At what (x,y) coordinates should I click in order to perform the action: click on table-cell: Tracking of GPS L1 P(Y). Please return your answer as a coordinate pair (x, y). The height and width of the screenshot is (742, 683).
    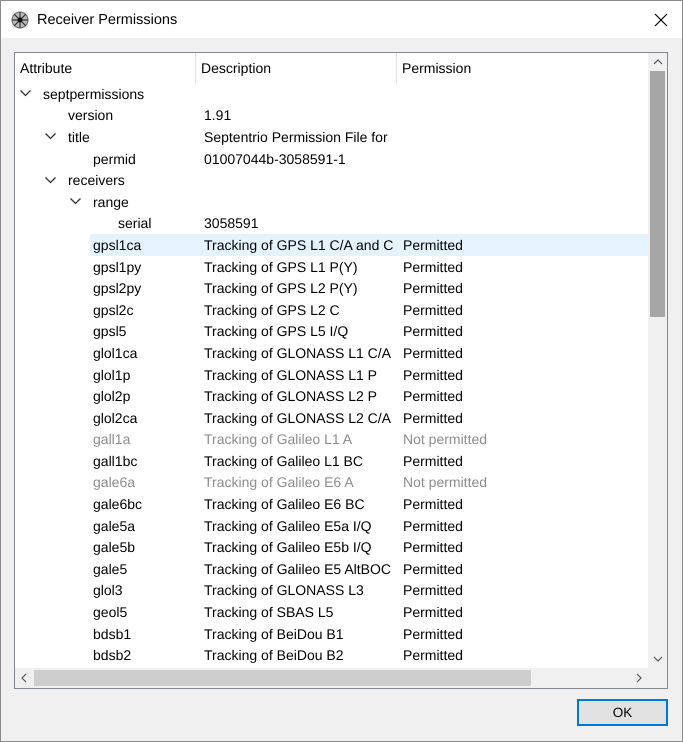
    Looking at the image, I should click on (281, 266).